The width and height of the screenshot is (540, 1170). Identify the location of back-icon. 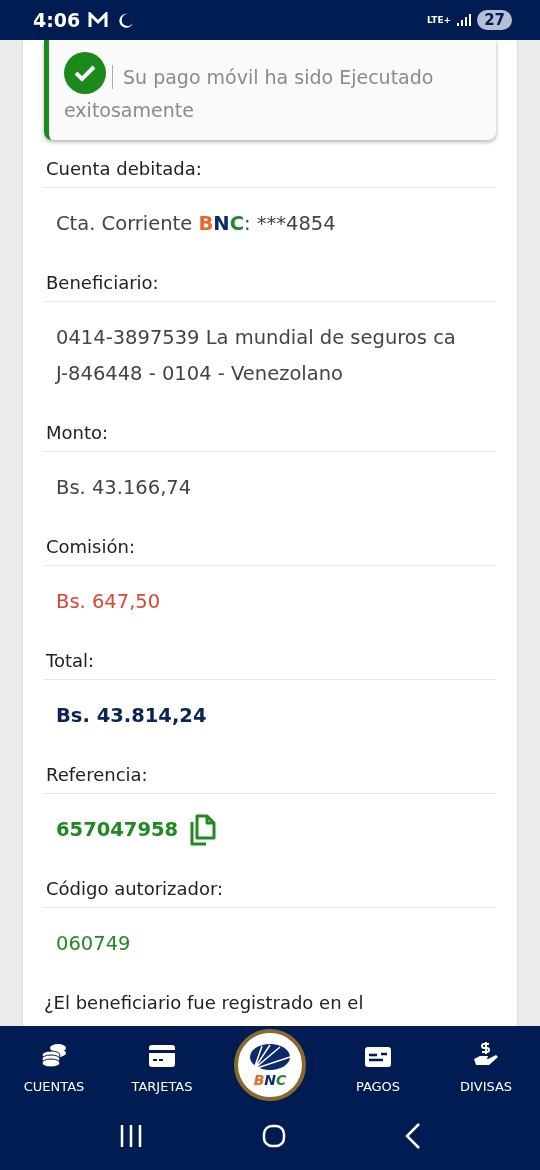
(412, 1136).